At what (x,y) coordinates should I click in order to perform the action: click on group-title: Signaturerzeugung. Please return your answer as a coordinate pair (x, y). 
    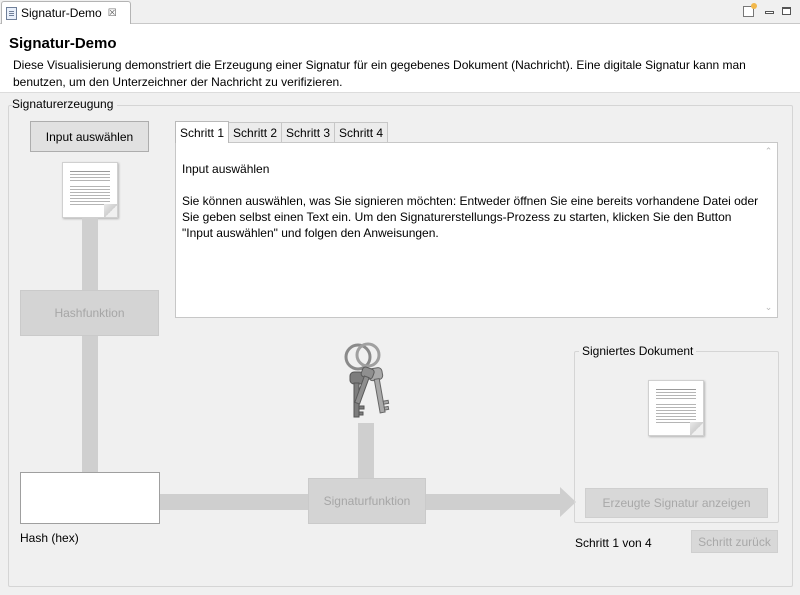
    Looking at the image, I should click on (65, 104).